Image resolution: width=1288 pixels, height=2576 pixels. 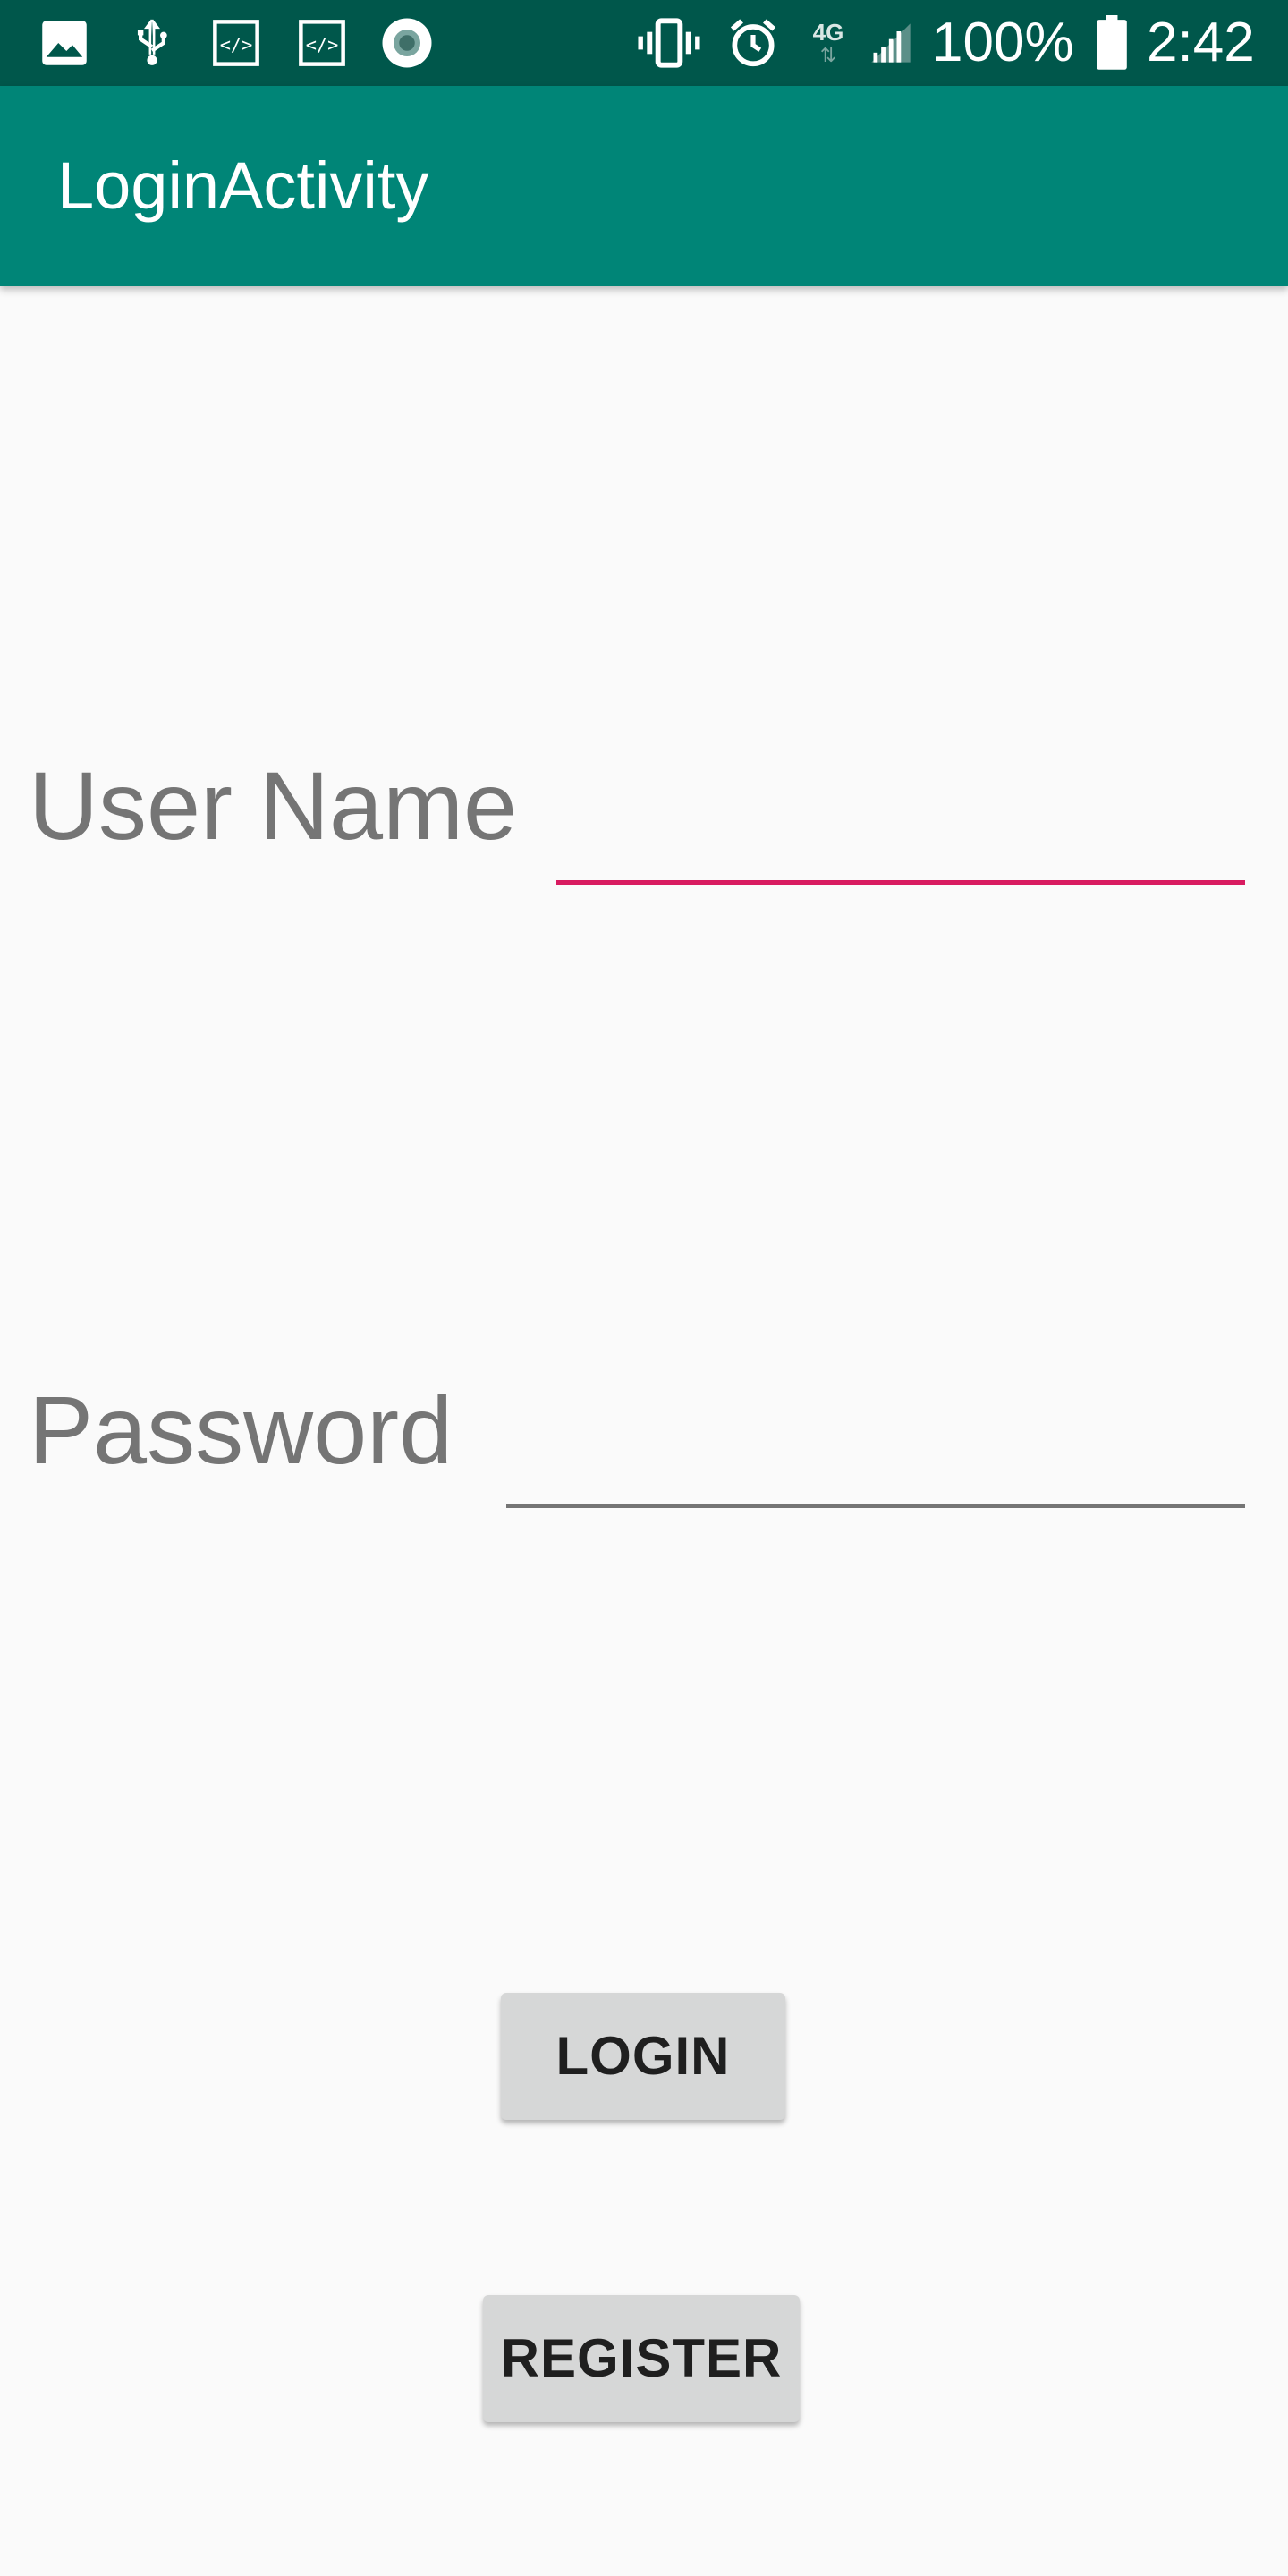 I want to click on record-icon, so click(x=407, y=43).